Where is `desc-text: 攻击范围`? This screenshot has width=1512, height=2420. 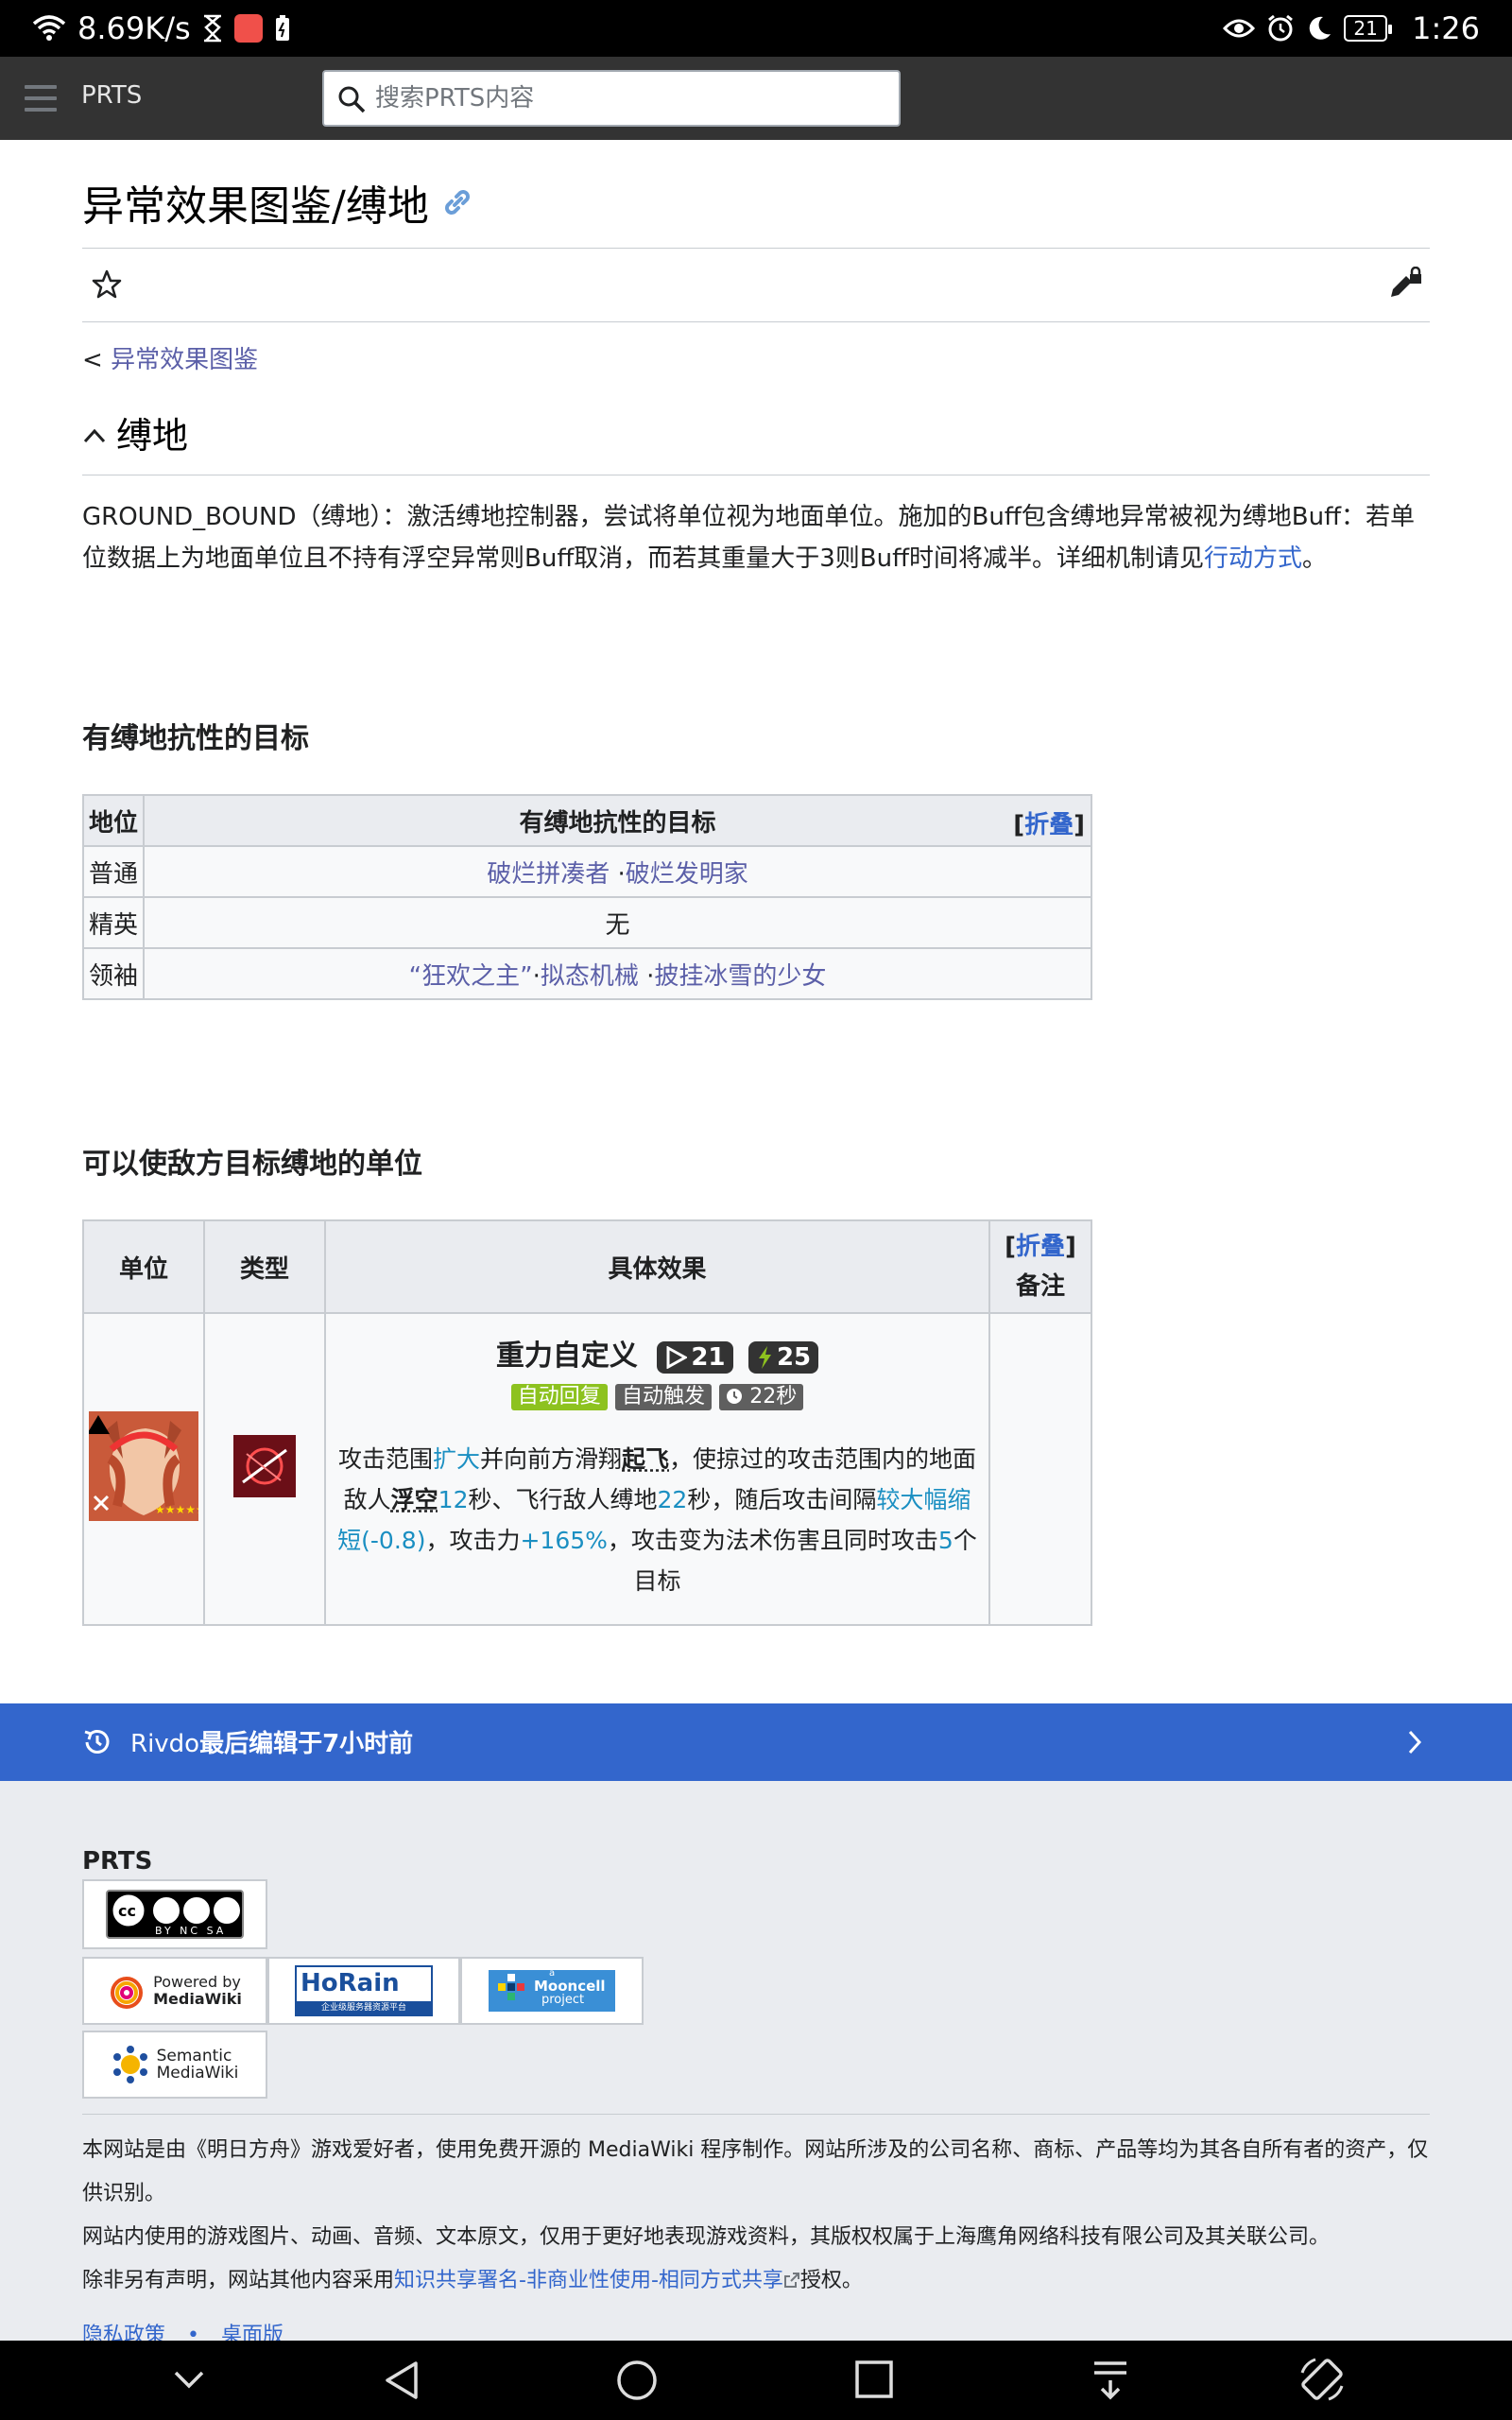 desc-text: 攻击范围 is located at coordinates (385, 1459).